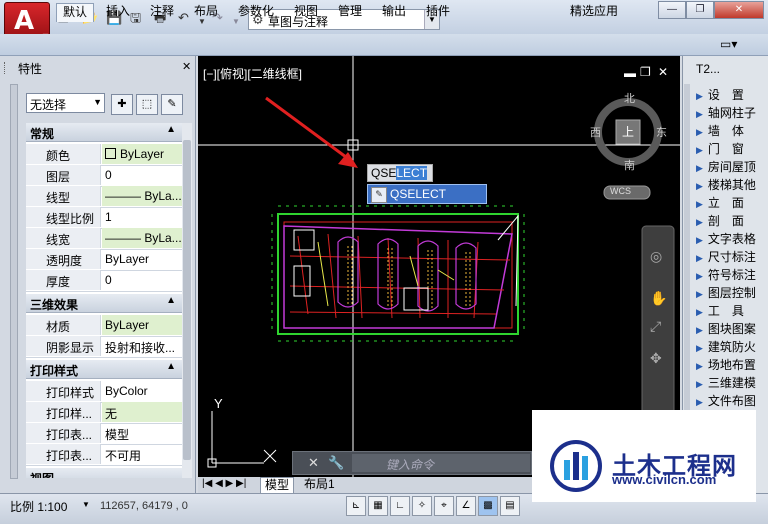 This screenshot has height=524, width=768. What do you see at coordinates (620, 191) in the screenshot?
I see `ucs-label: WCS` at bounding box center [620, 191].